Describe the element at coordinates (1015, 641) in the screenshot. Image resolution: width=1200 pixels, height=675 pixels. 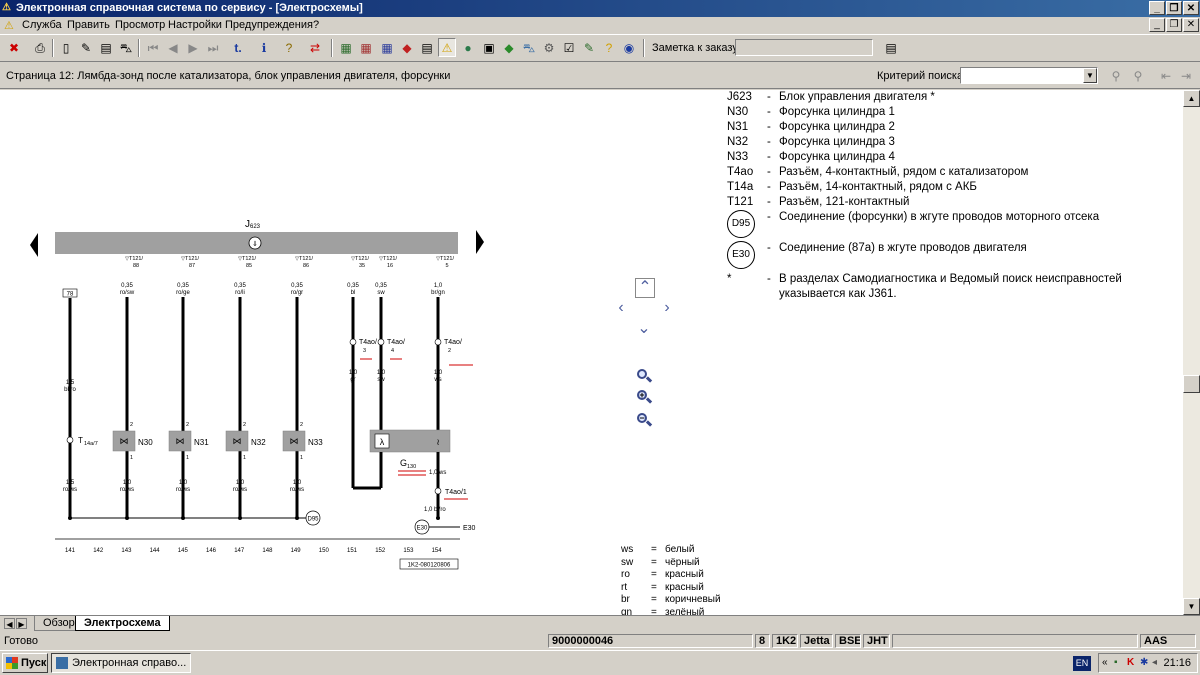
I see `status-cell-empty` at that location.